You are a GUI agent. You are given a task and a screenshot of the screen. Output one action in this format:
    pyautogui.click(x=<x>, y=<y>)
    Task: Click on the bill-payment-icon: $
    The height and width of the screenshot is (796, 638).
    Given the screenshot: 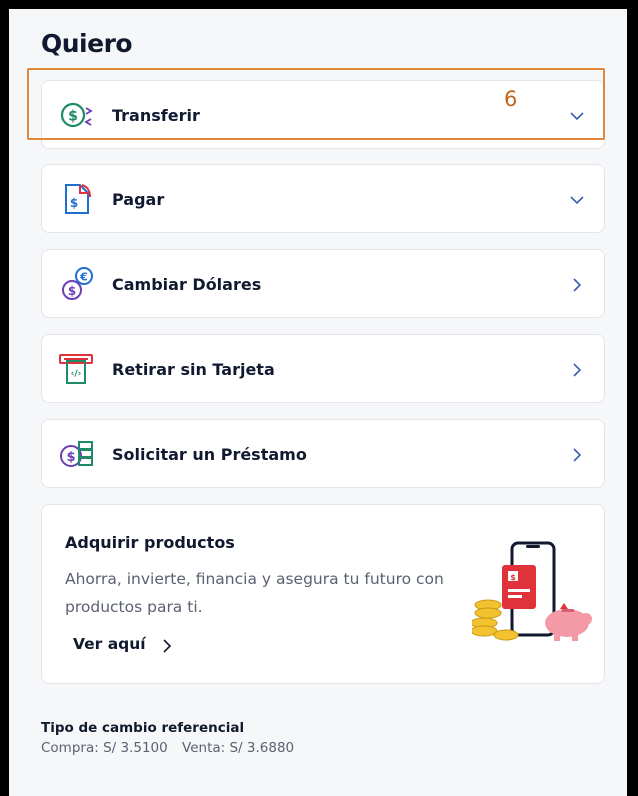 What is the action you would take?
    pyautogui.click(x=78, y=199)
    